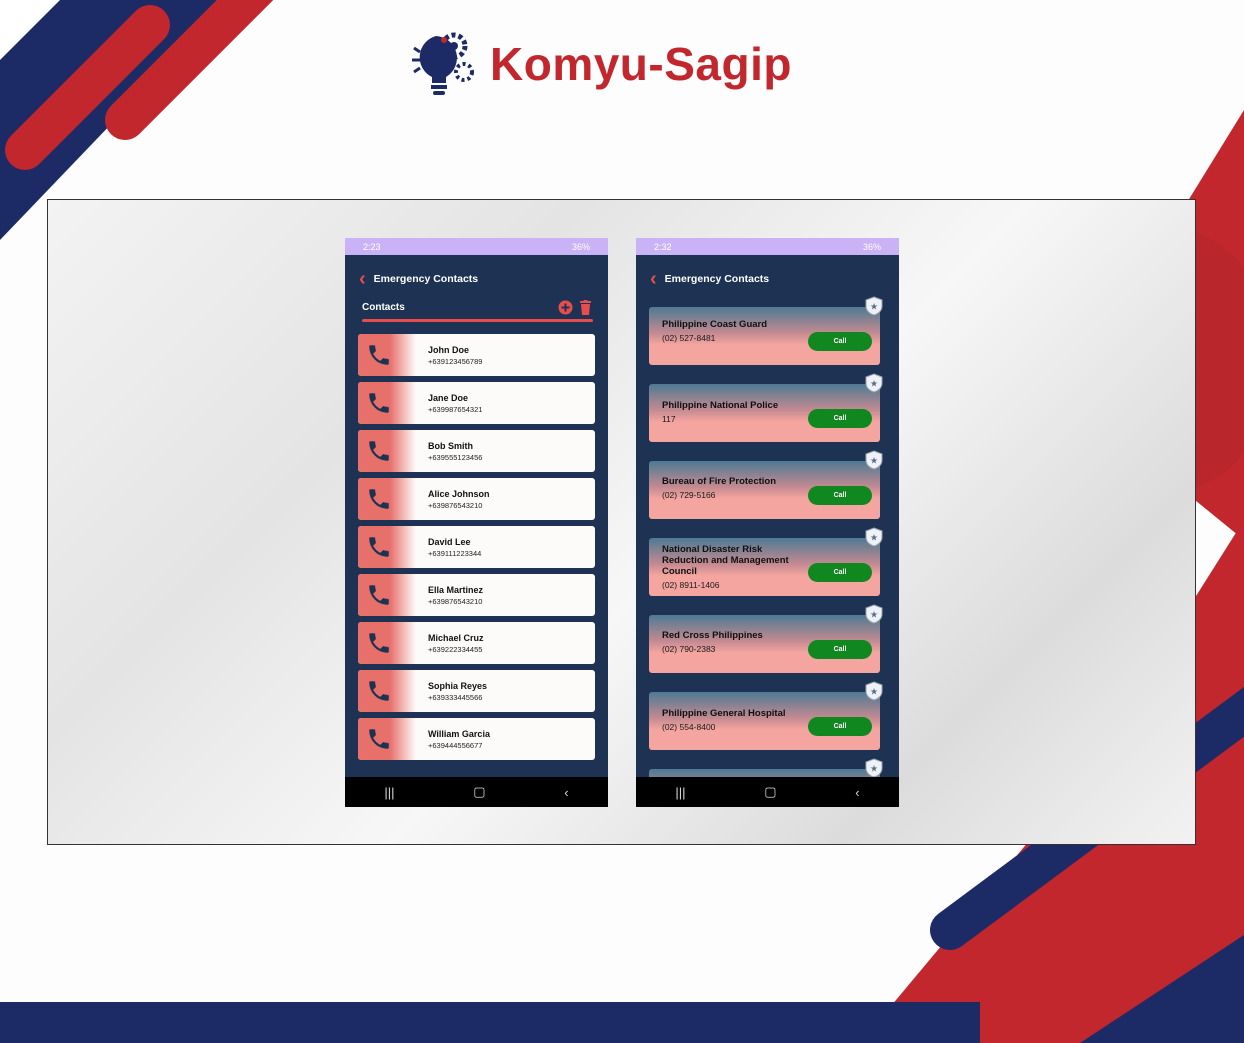 The width and height of the screenshot is (1244, 1043). I want to click on hotline-name: Bureau of Fire Protection, so click(719, 481).